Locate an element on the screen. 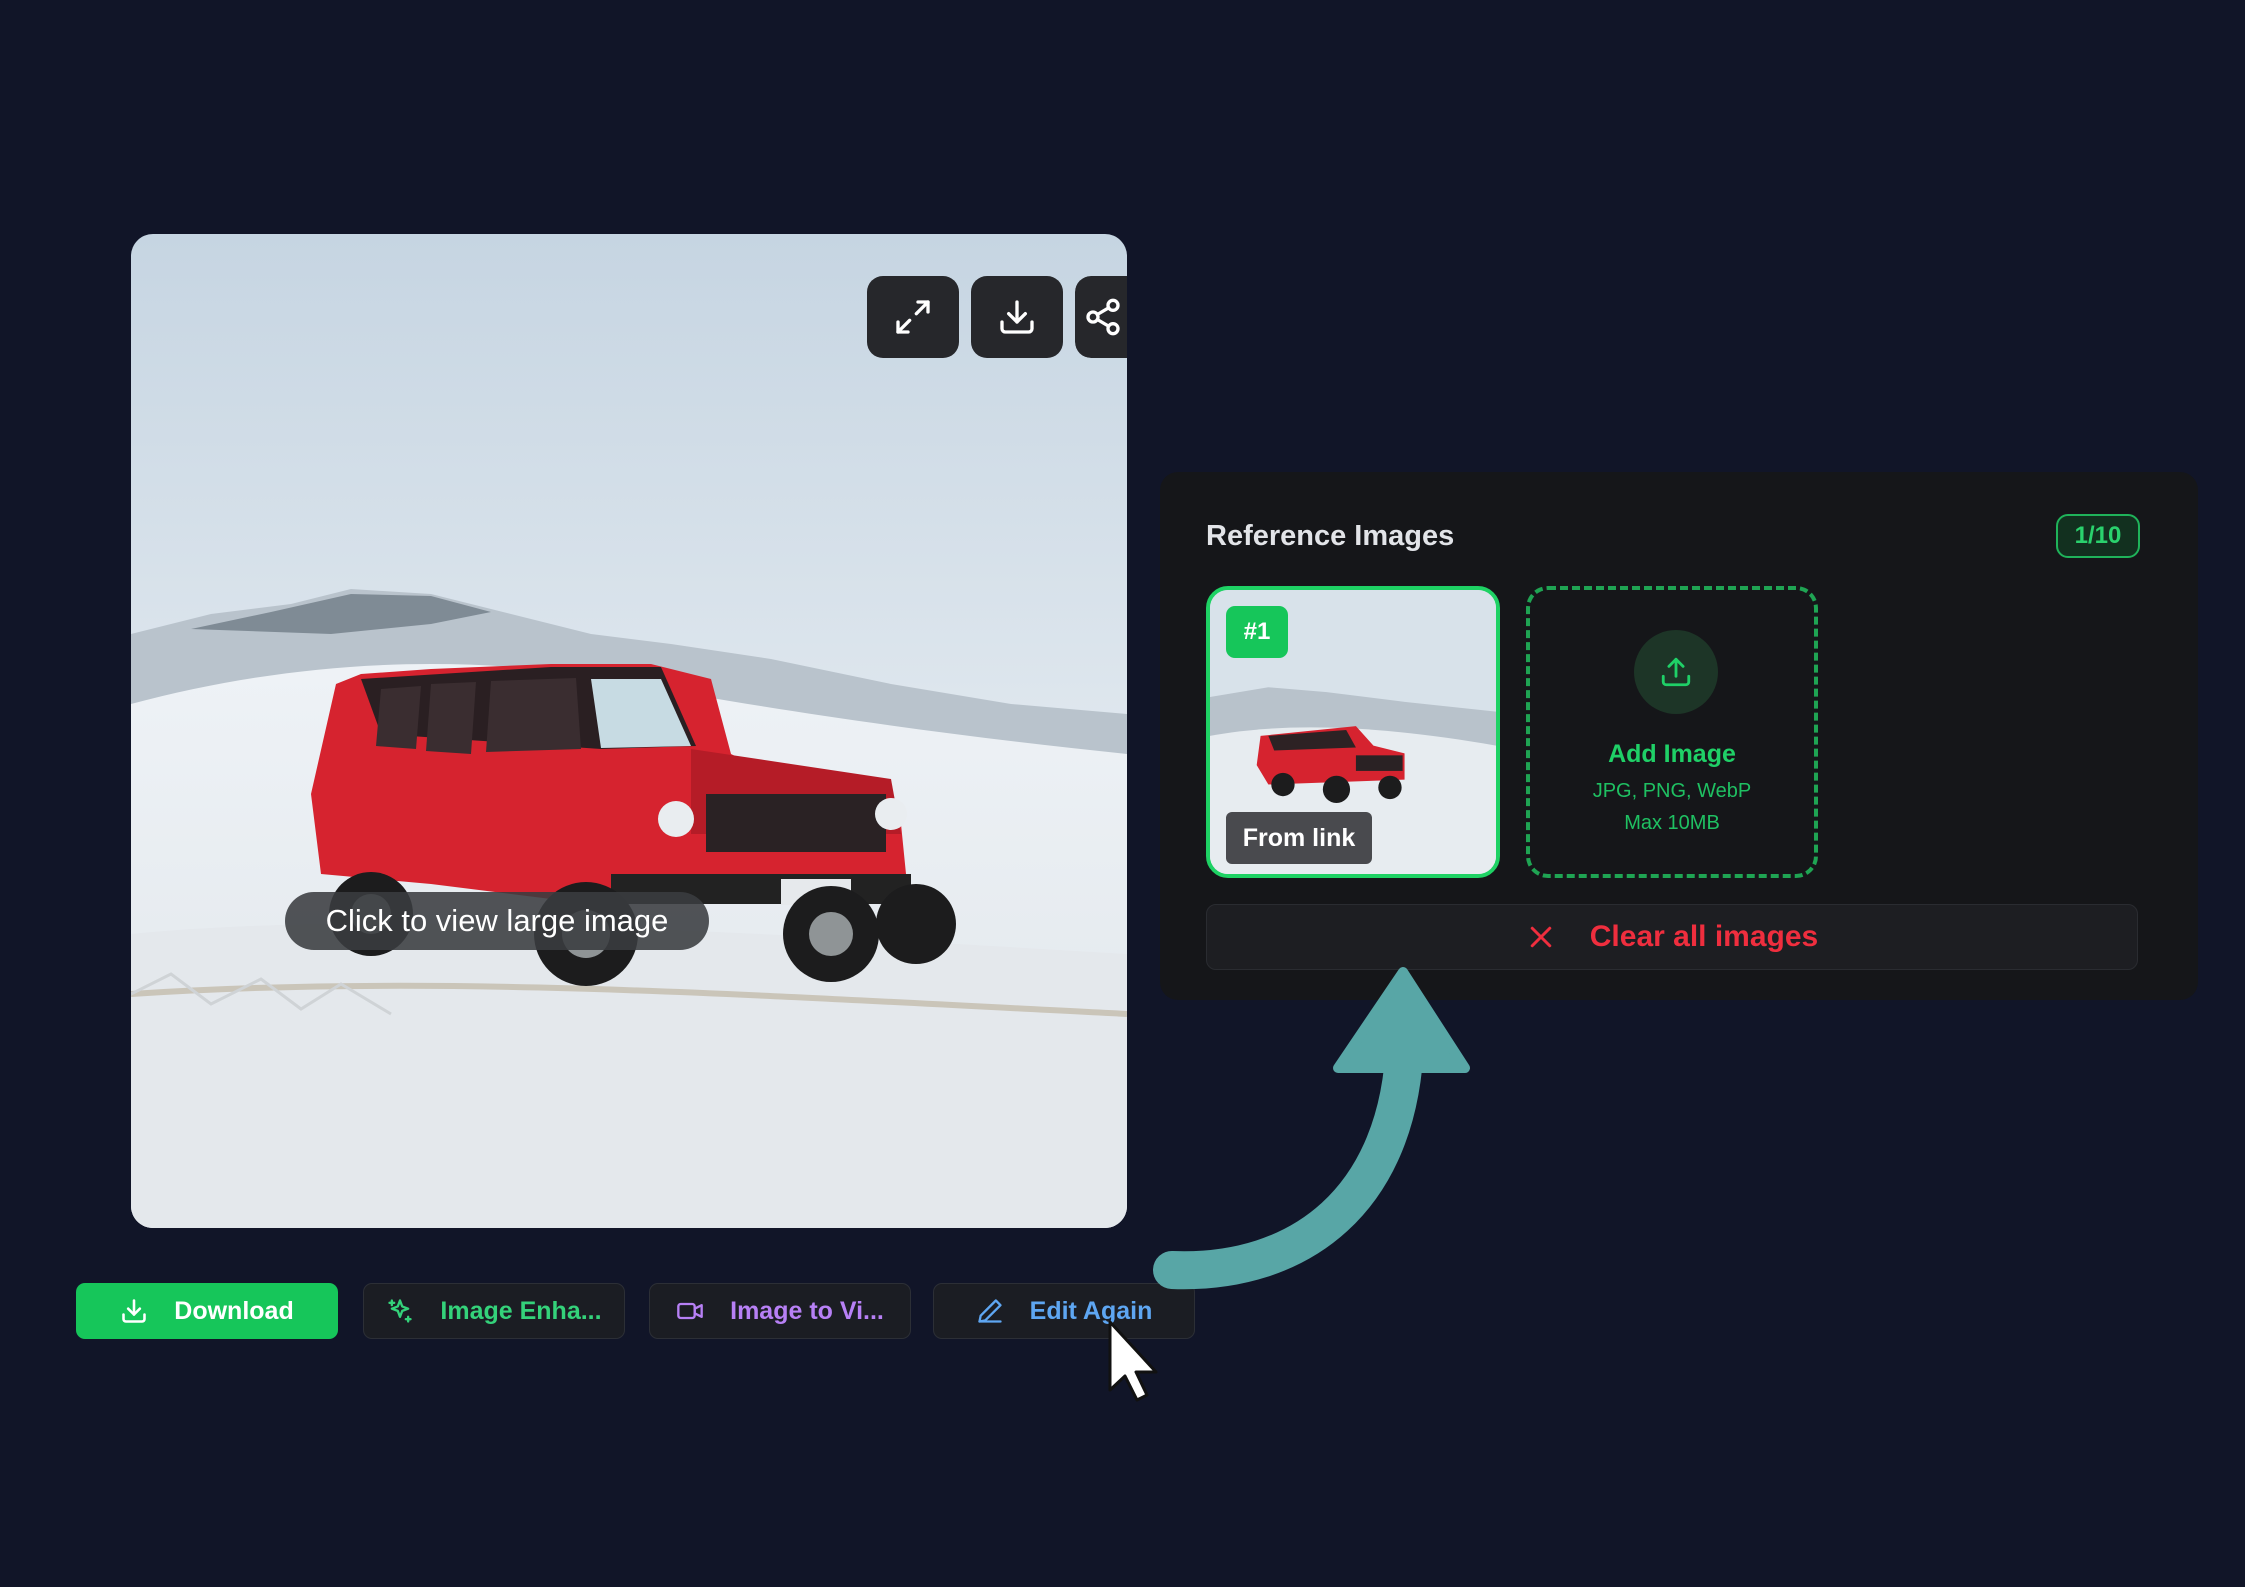  add-image-dropzone: Add Image JPG, PNG, WebP Max 10MB is located at coordinates (1672, 732).